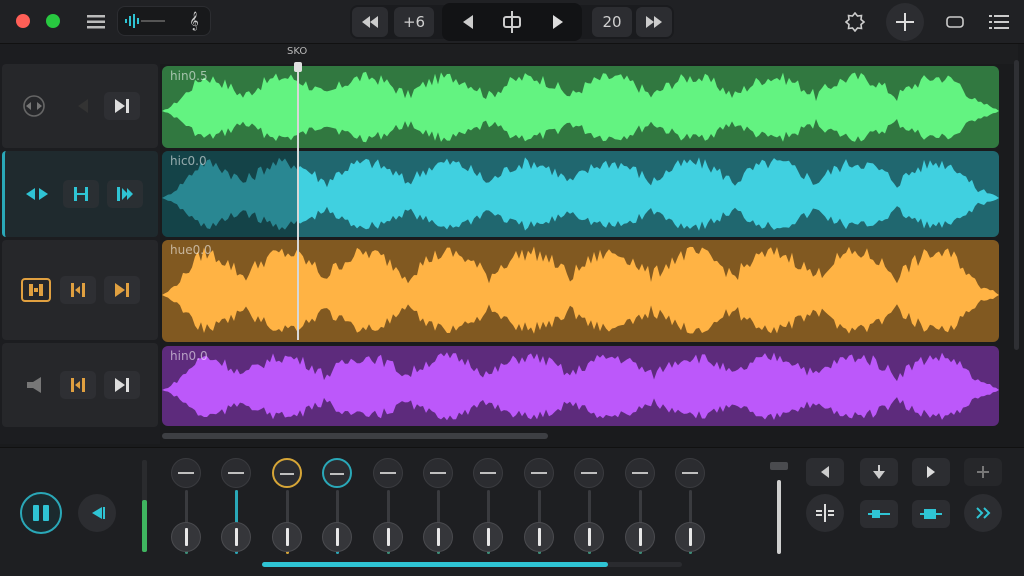  I want to click on plus-icon, so click(983, 472).